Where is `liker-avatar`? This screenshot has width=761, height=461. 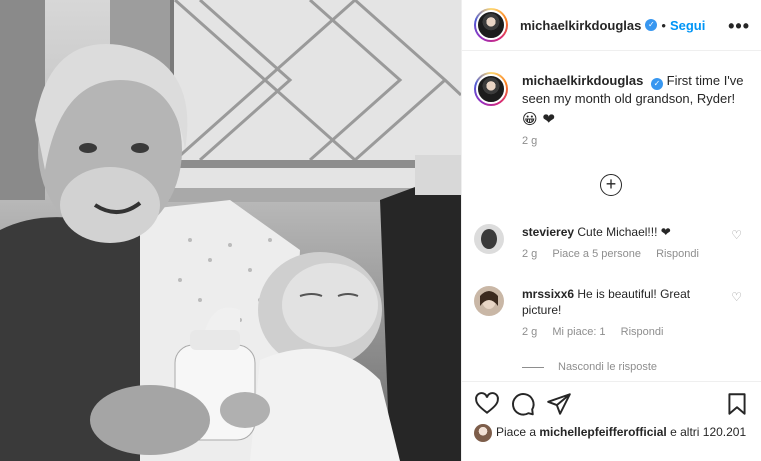
liker-avatar is located at coordinates (483, 433).